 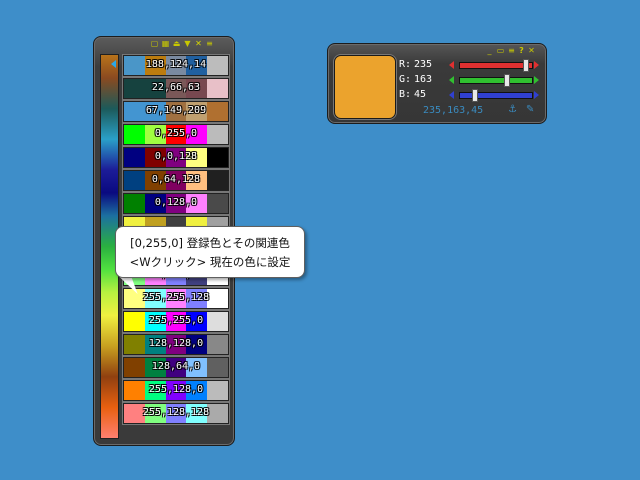 What do you see at coordinates (489, 51) in the screenshot?
I see `minimize-icon: _` at bounding box center [489, 51].